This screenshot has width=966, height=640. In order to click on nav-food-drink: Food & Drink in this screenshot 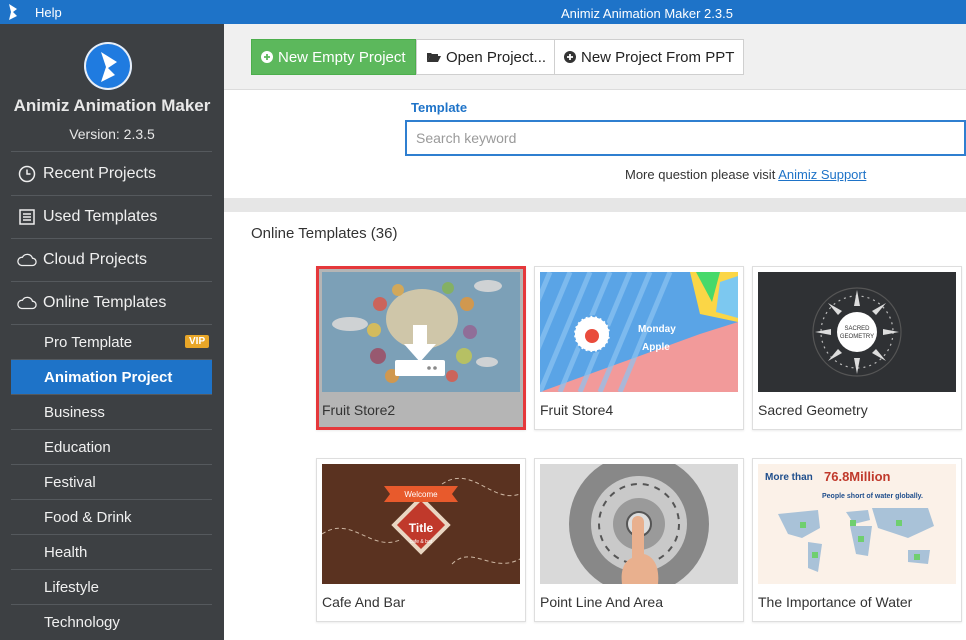, I will do `click(111, 517)`.